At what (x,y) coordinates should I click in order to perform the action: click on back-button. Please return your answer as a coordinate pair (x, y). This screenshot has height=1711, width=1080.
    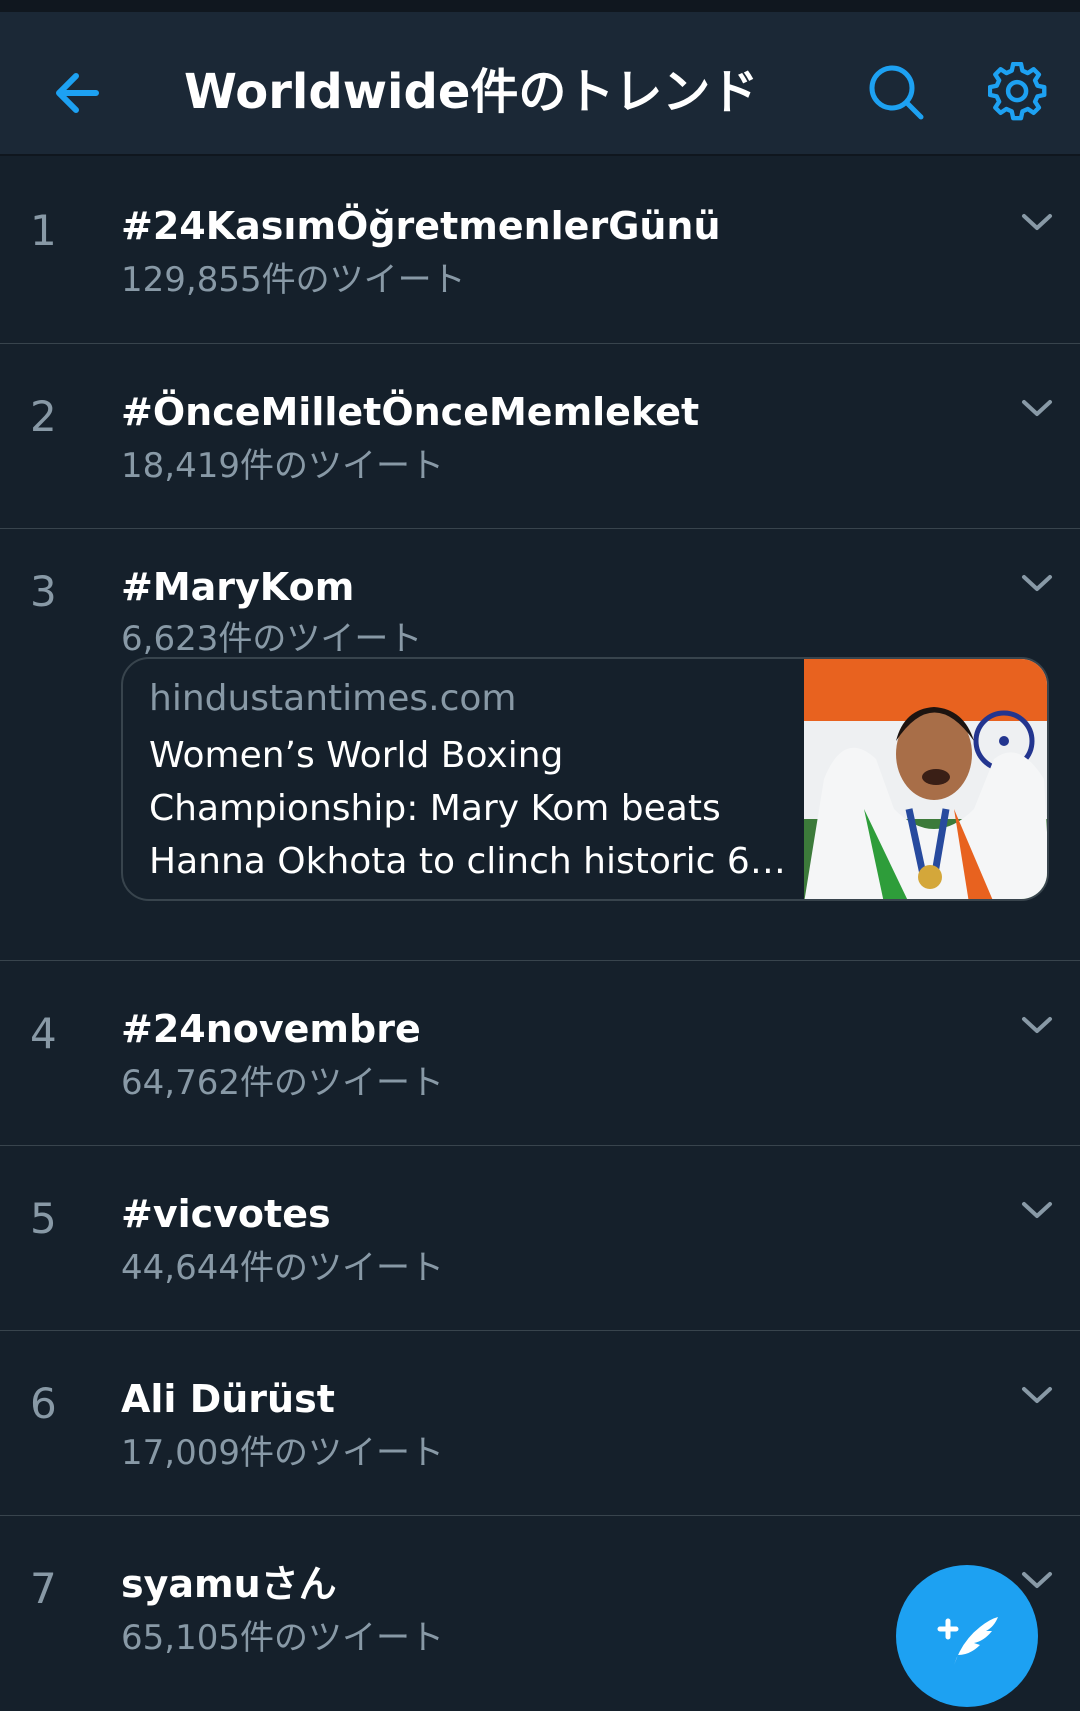
    Looking at the image, I should click on (78, 92).